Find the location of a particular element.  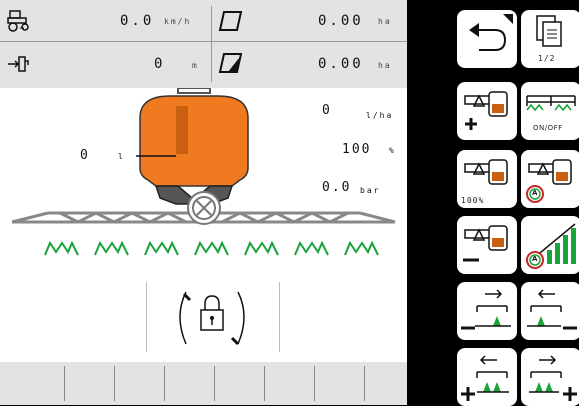

section-right-minus-icon is located at coordinates (486, 309).